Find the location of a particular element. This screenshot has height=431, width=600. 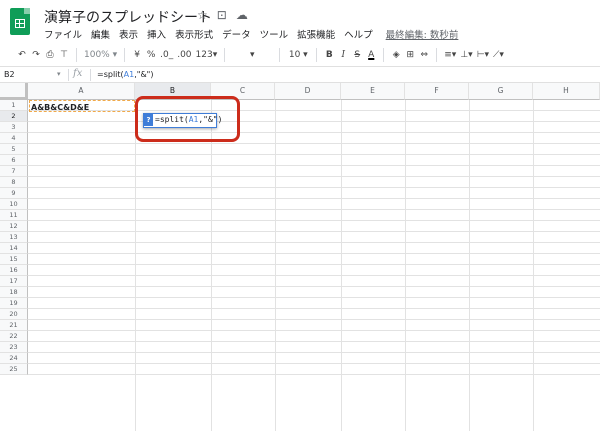

vertical-align-icon: ⊥▾ is located at coordinates (466, 55).